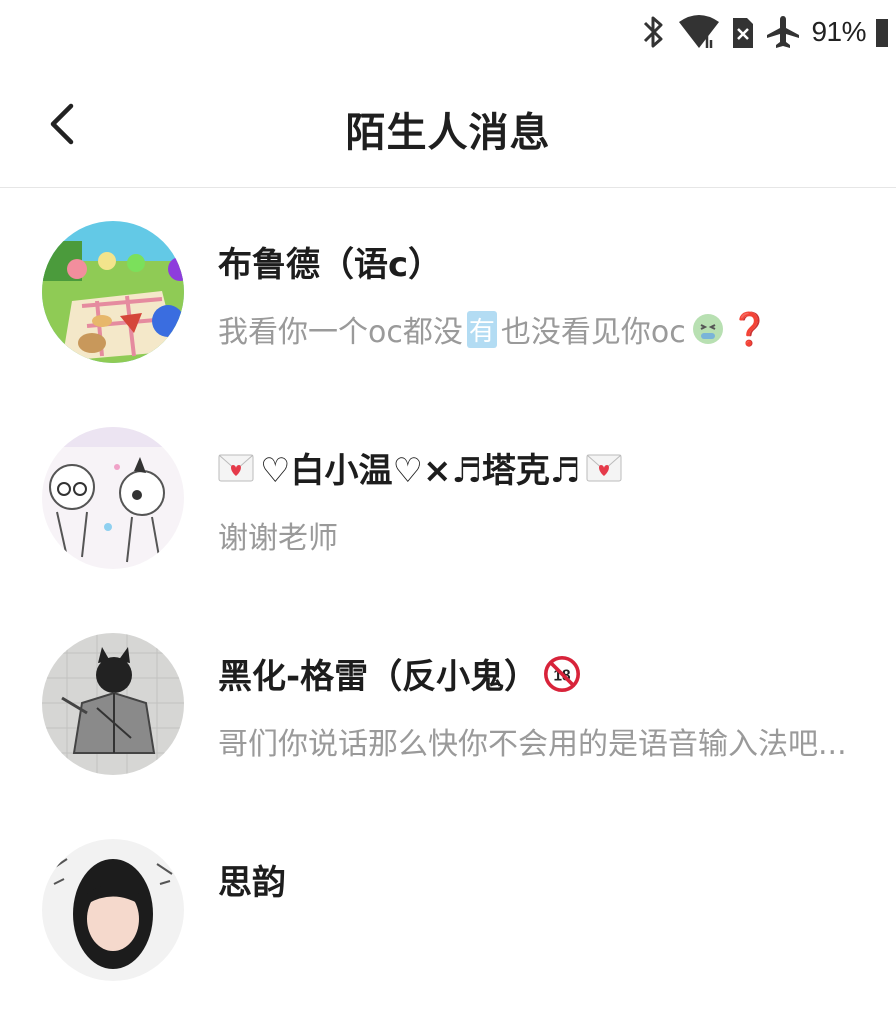 The image size is (896, 1013). Describe the element at coordinates (699, 32) in the screenshot. I see `wifi-icon` at that location.